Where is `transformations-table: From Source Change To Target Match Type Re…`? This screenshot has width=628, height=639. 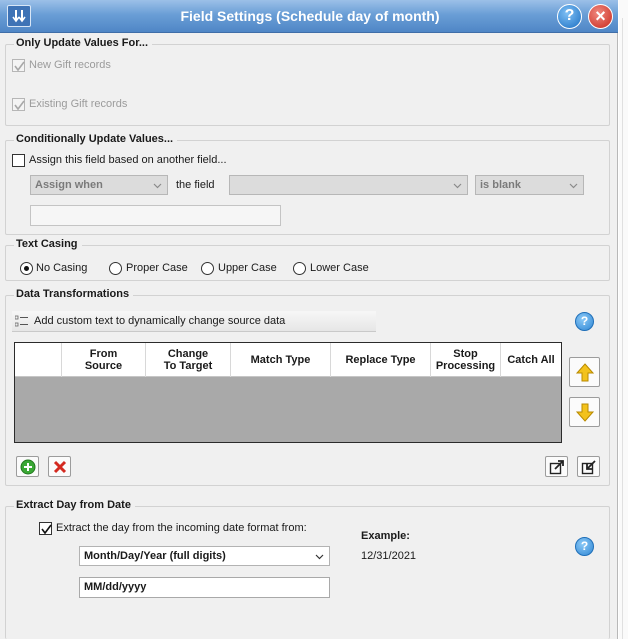
transformations-table: From Source Change To Target Match Type Re… is located at coordinates (288, 392).